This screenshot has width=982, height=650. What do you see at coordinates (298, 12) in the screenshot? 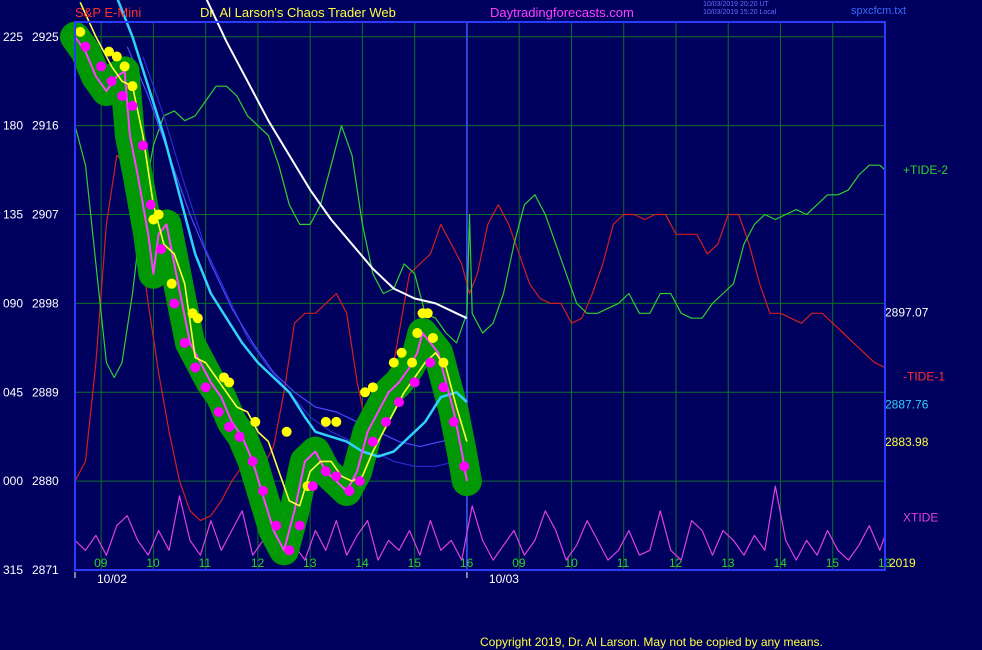
I see `site-title: Dr. Al Larson's Chaos Trader Web` at bounding box center [298, 12].